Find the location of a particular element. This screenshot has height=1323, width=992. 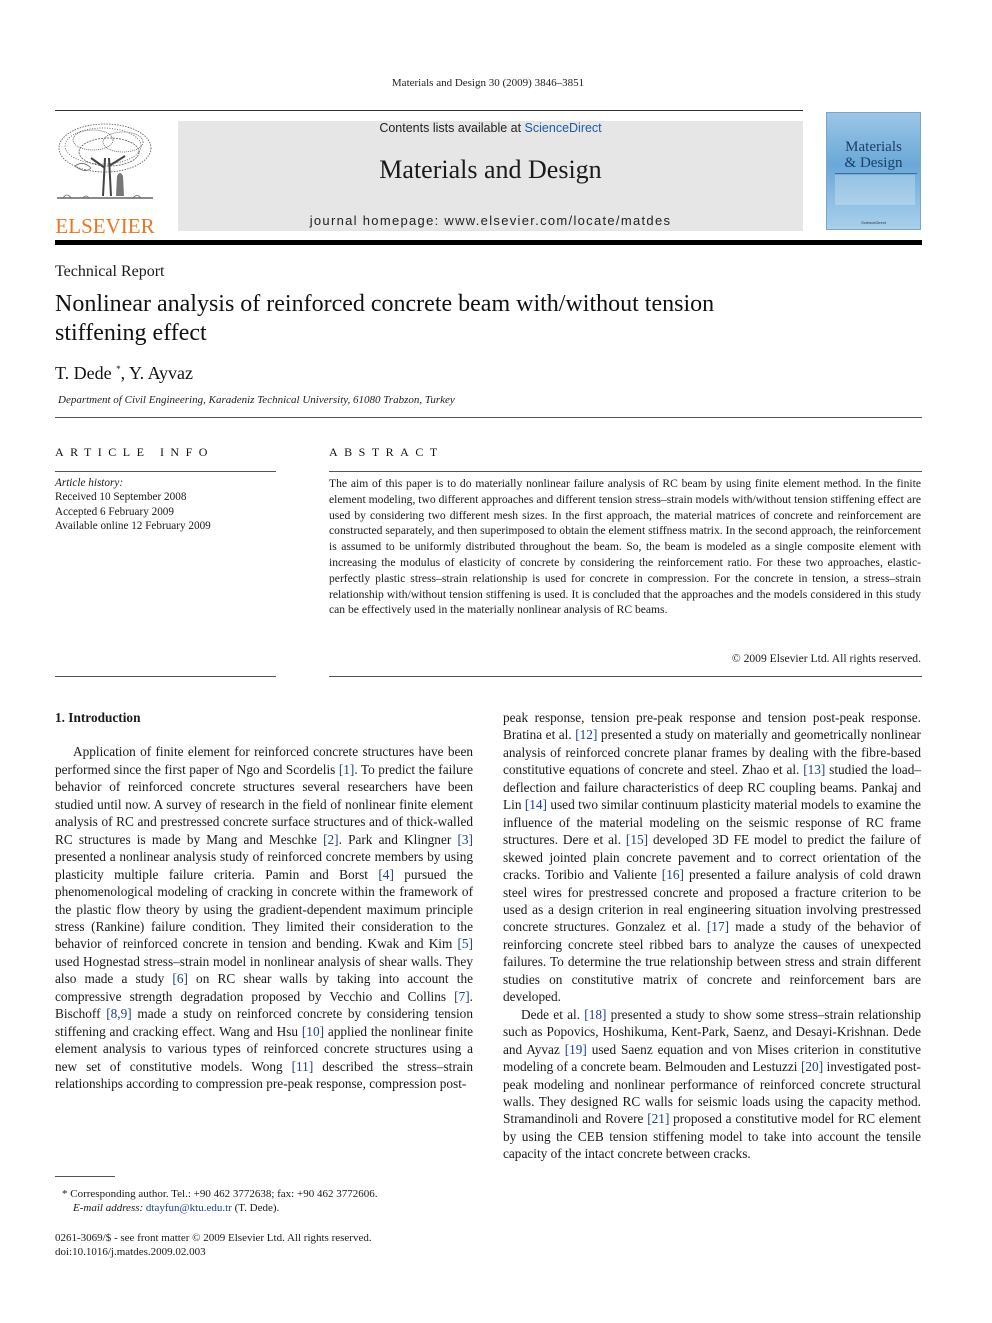

email-suffix: (T. Dede). is located at coordinates (255, 1208).